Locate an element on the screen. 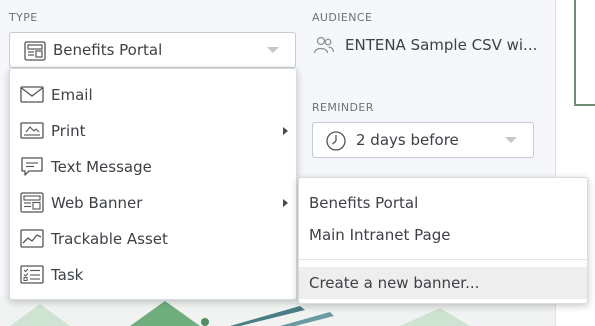  trackable-asset-icon is located at coordinates (32, 239).